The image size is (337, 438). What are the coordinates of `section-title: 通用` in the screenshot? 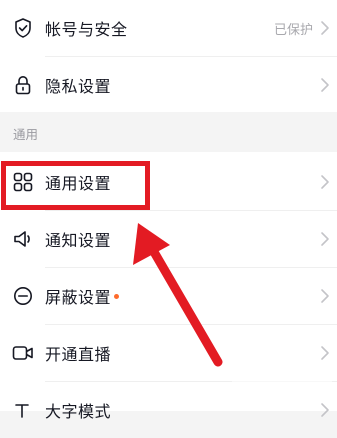 It's located at (26, 134).